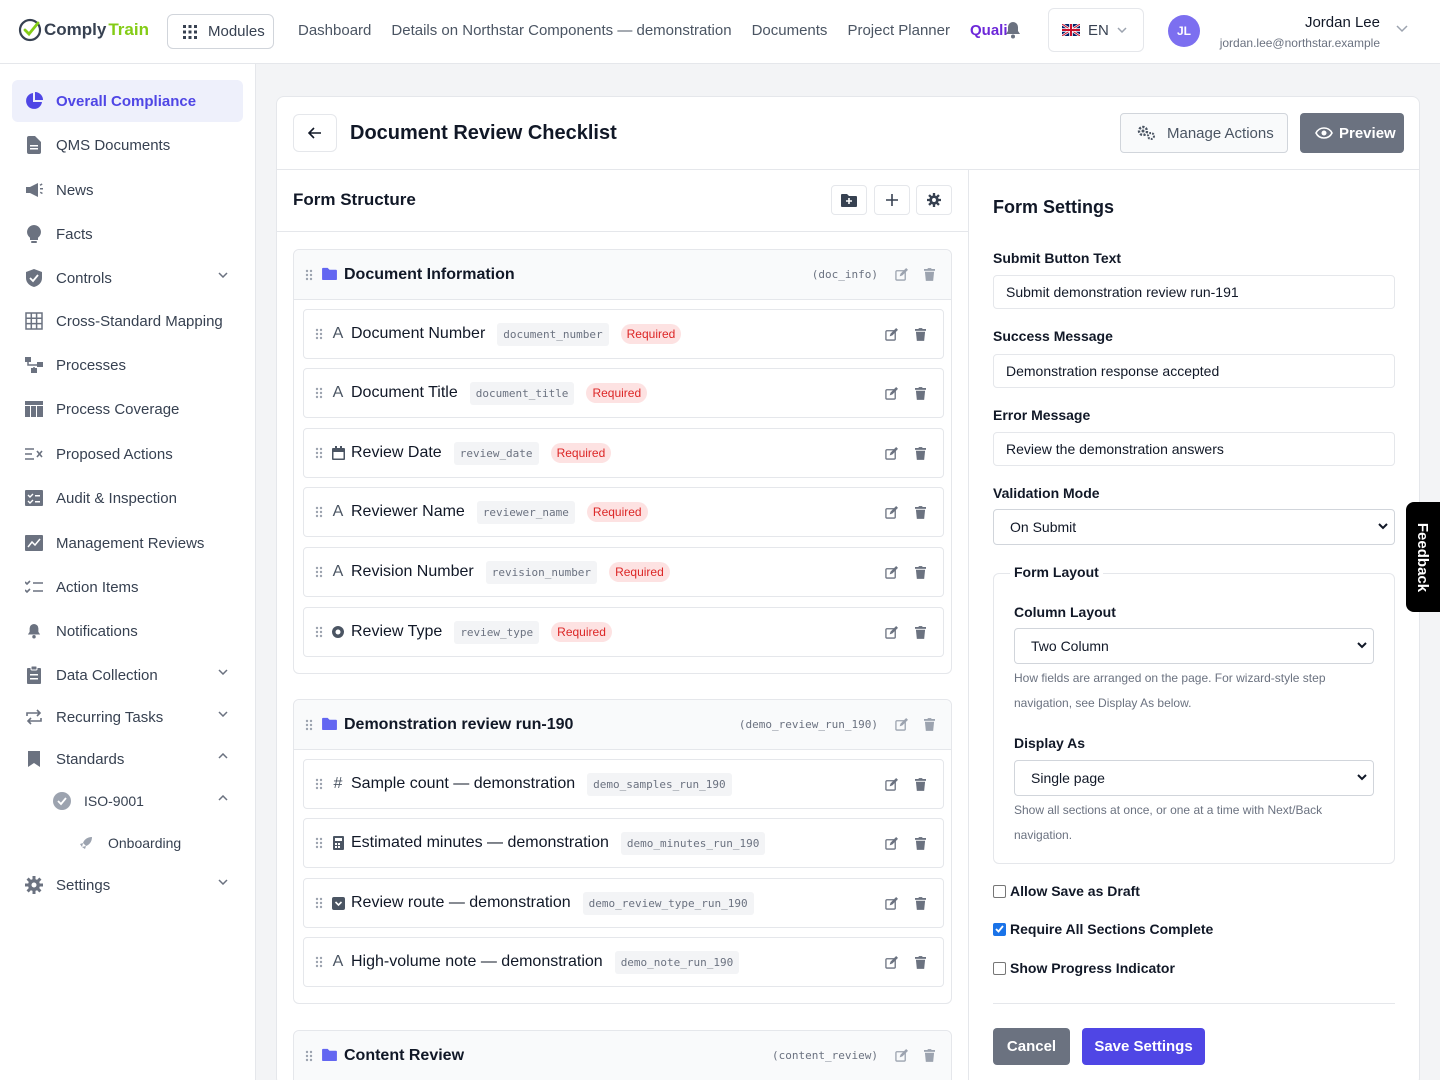 The width and height of the screenshot is (1440, 1080). I want to click on back-button, so click(315, 133).